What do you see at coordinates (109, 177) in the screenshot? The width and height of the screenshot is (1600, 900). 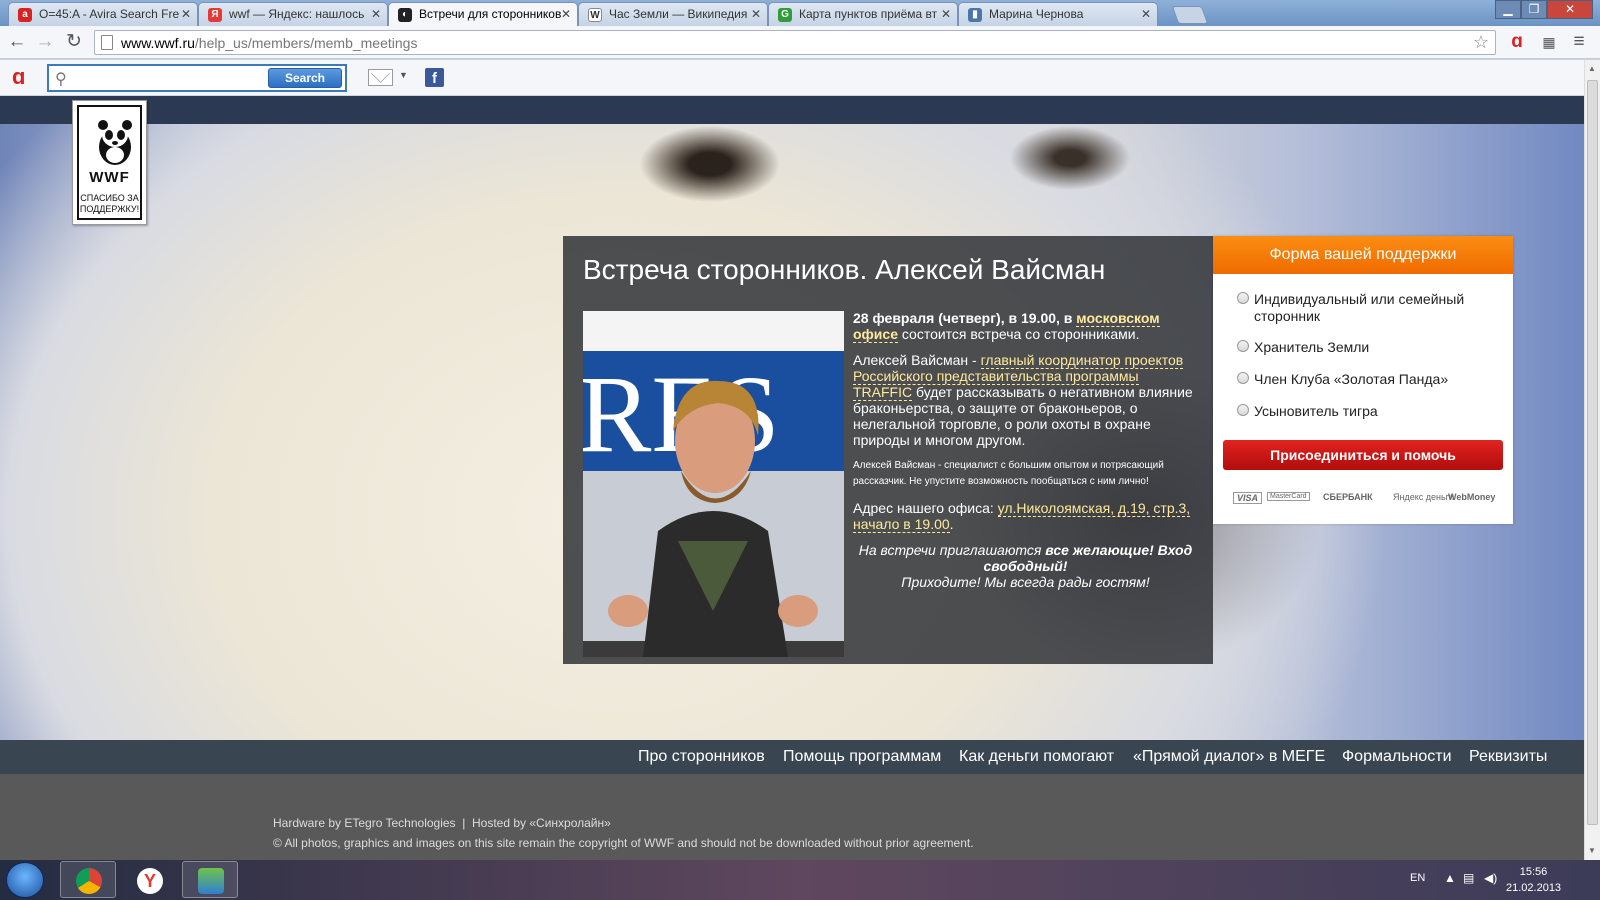 I see `wwf-logo-text: WWF` at bounding box center [109, 177].